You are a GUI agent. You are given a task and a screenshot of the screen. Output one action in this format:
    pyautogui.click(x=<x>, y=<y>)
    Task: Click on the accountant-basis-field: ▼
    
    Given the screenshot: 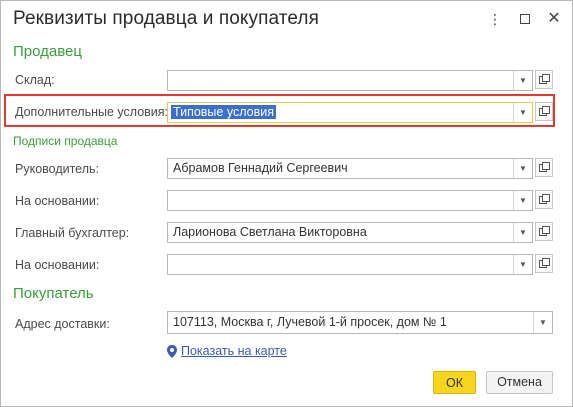 What is the action you would take?
    pyautogui.click(x=350, y=264)
    